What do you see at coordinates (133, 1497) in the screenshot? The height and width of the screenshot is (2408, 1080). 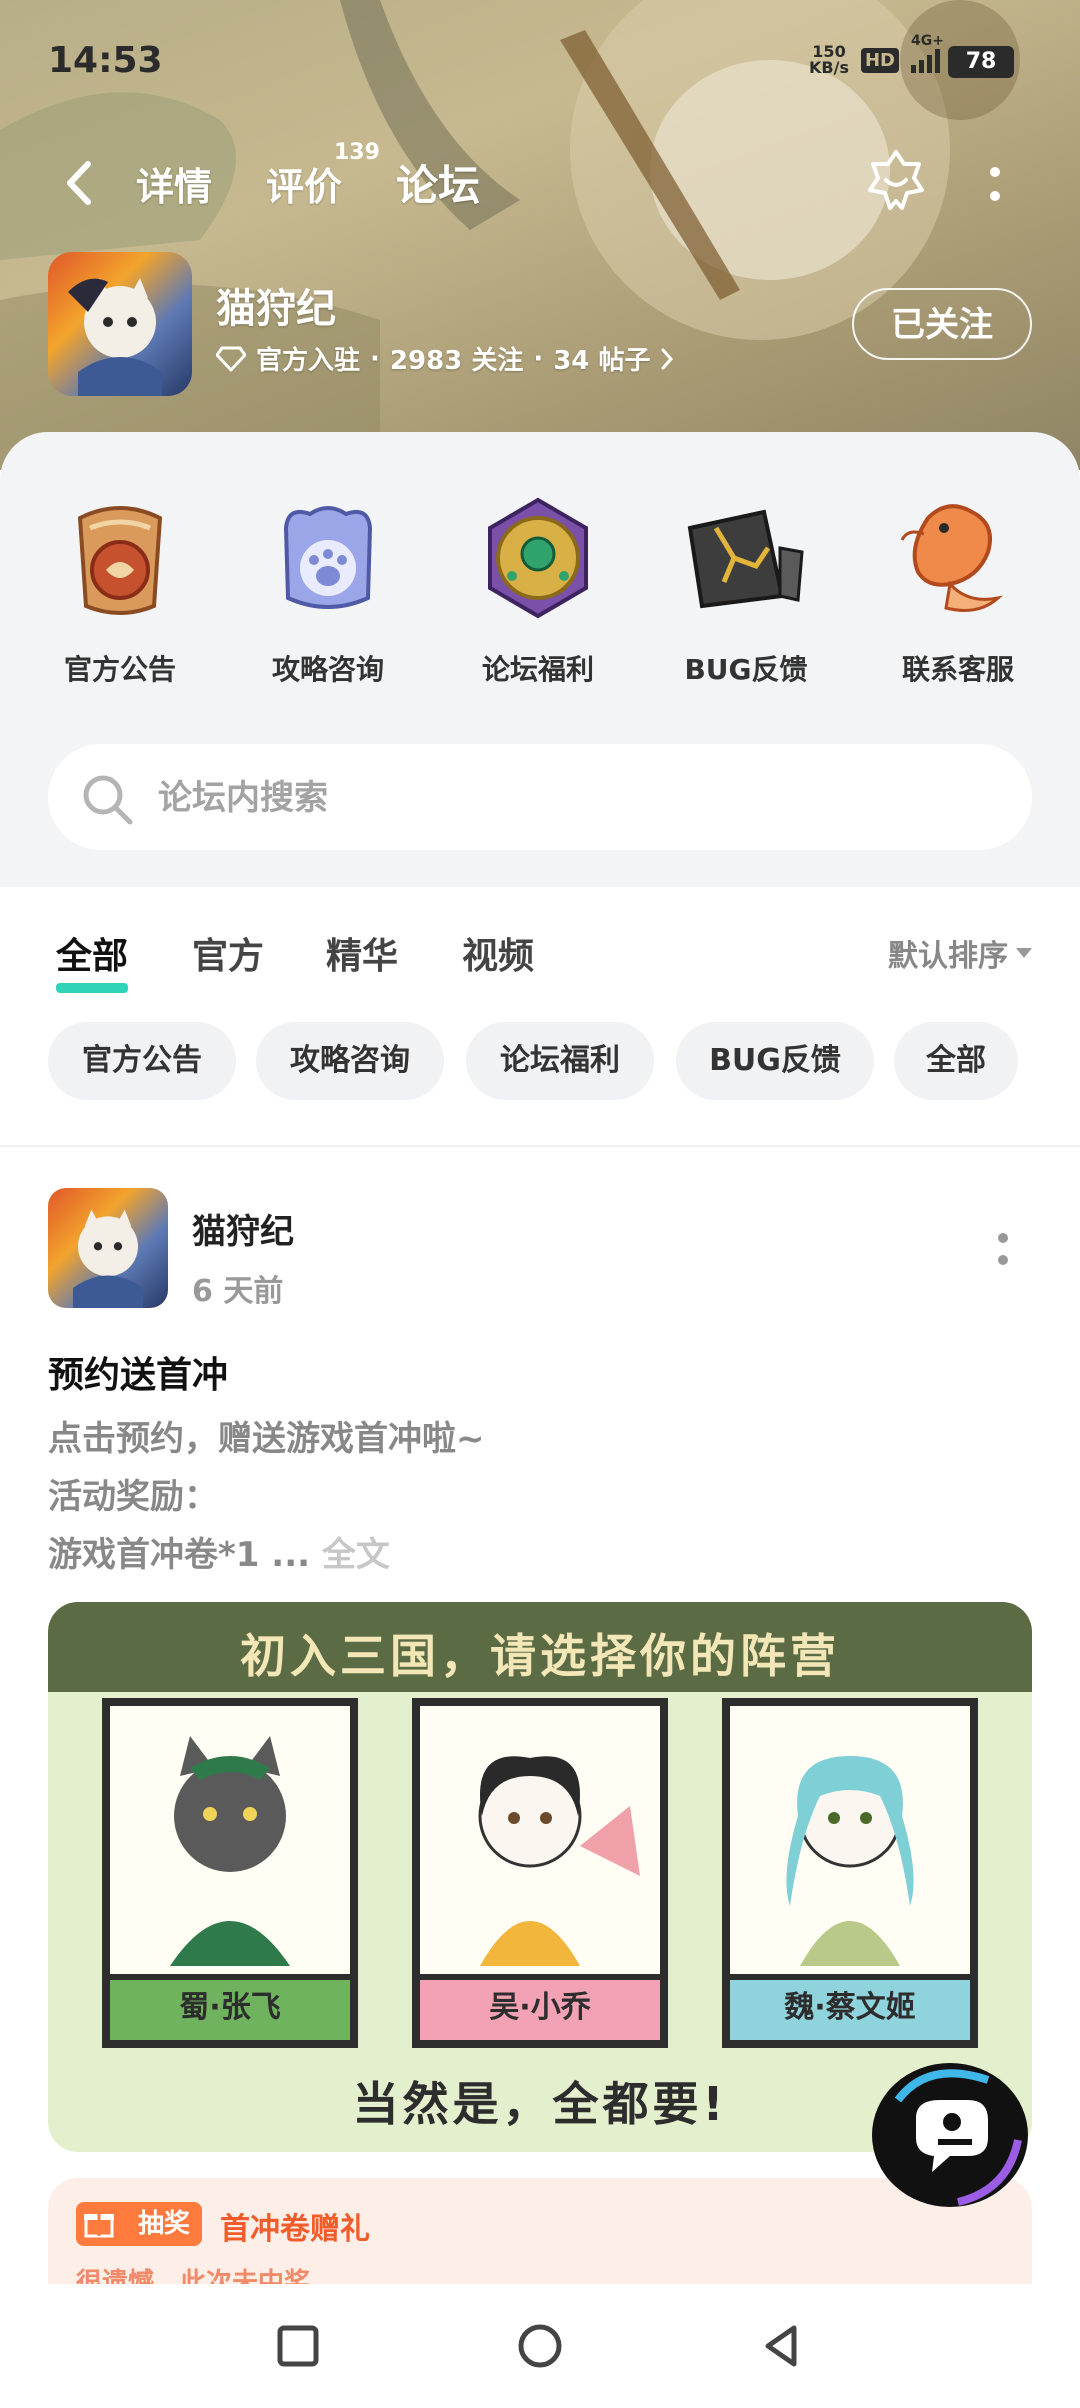 I see `post-line: 活动奖励：` at bounding box center [133, 1497].